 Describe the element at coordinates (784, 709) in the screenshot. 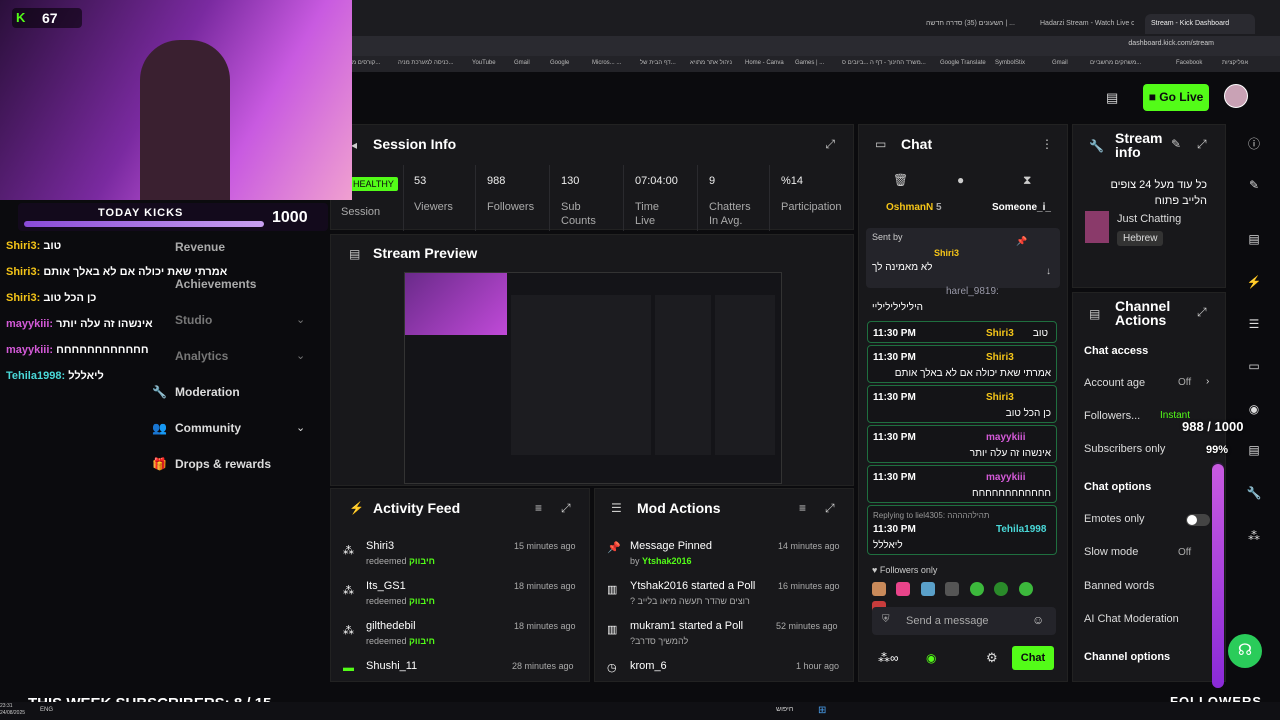

I see `taskbar-search: חיפוש` at that location.